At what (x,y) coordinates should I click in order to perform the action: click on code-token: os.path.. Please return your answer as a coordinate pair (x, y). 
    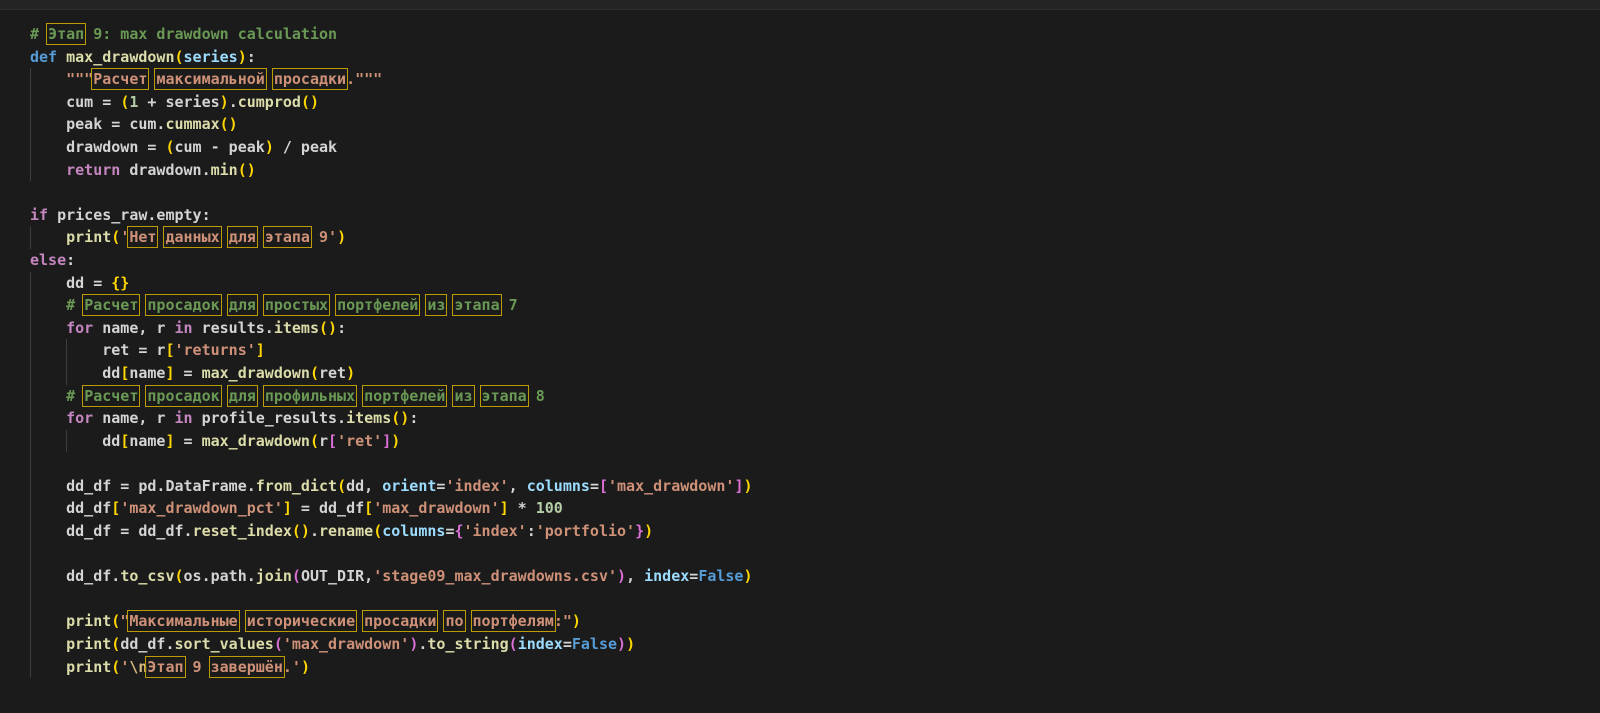
    Looking at the image, I should click on (219, 576).